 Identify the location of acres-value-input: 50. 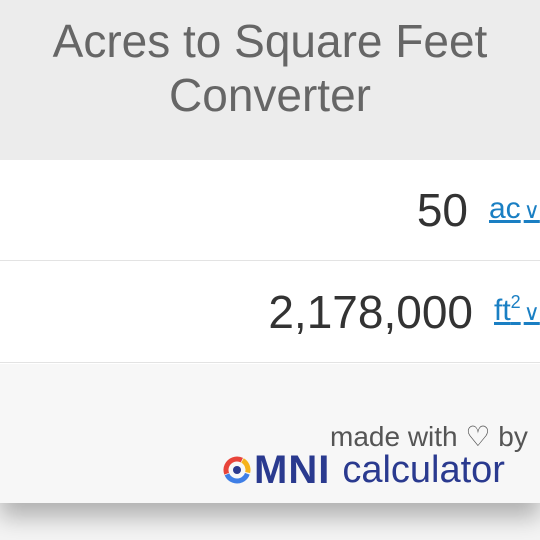
(442, 210).